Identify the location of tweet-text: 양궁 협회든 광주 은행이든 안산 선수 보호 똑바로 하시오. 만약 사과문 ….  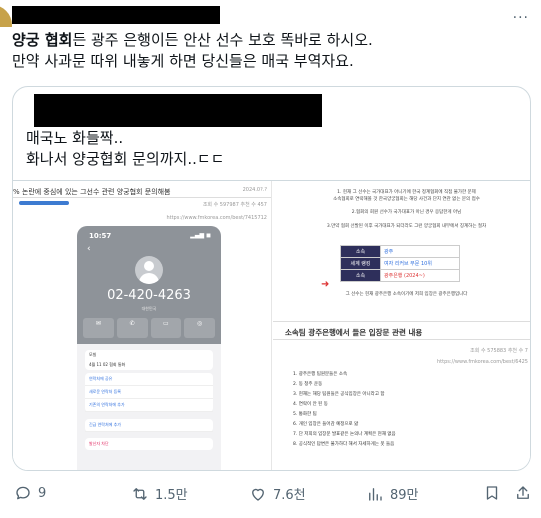
(269, 51).